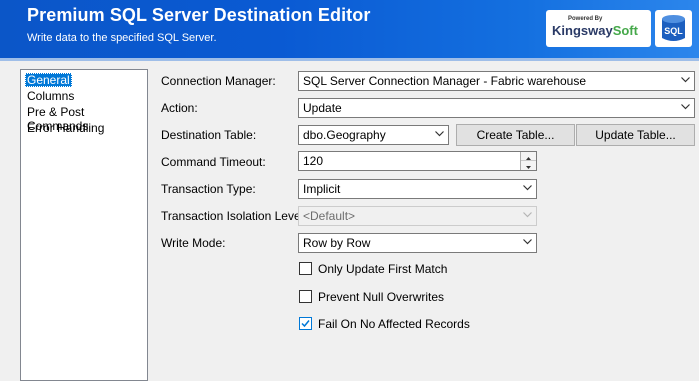  What do you see at coordinates (582, 30) in the screenshot?
I see `logo-brand-main: Kingsway` at bounding box center [582, 30].